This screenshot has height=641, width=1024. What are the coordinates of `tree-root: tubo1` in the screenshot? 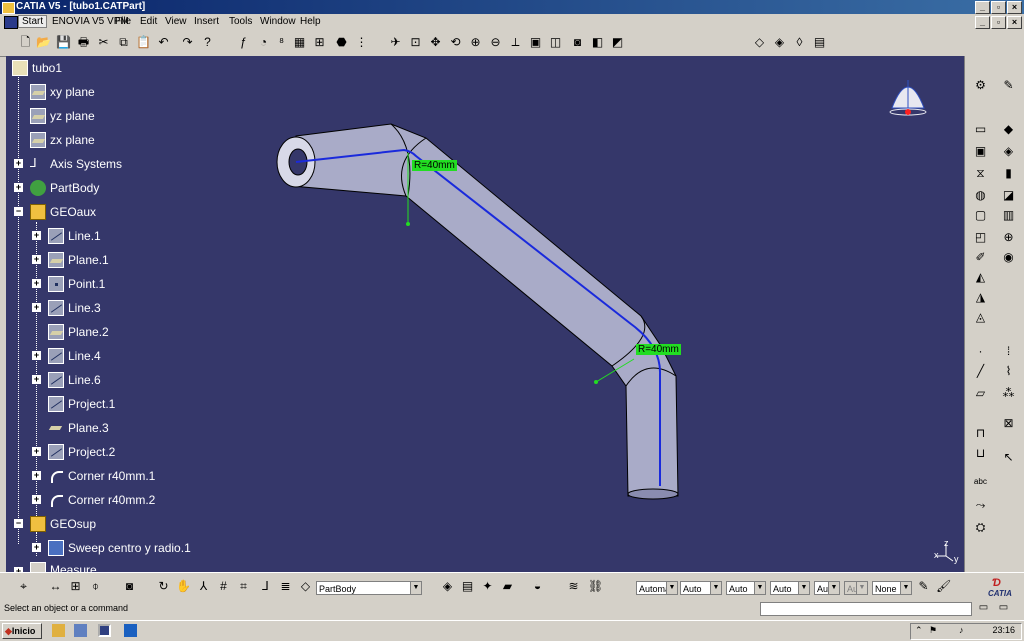 It's located at (37, 68).